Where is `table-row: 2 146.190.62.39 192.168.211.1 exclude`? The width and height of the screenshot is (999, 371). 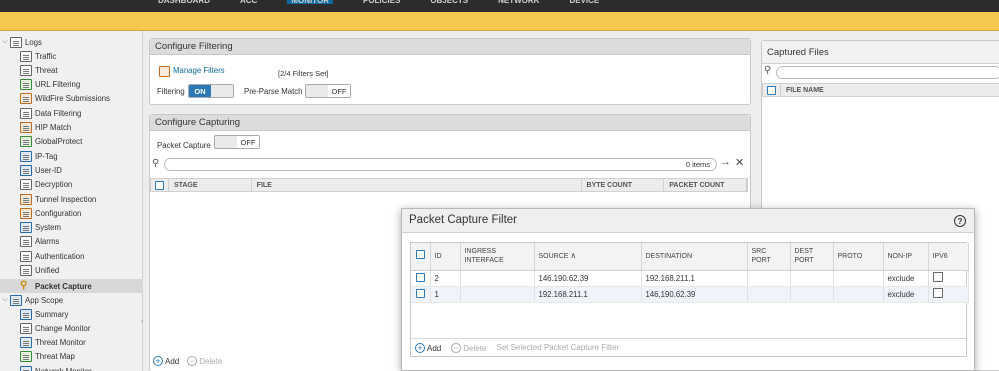
table-row: 2 146.190.62.39 192.168.211.1 exclude is located at coordinates (690, 278).